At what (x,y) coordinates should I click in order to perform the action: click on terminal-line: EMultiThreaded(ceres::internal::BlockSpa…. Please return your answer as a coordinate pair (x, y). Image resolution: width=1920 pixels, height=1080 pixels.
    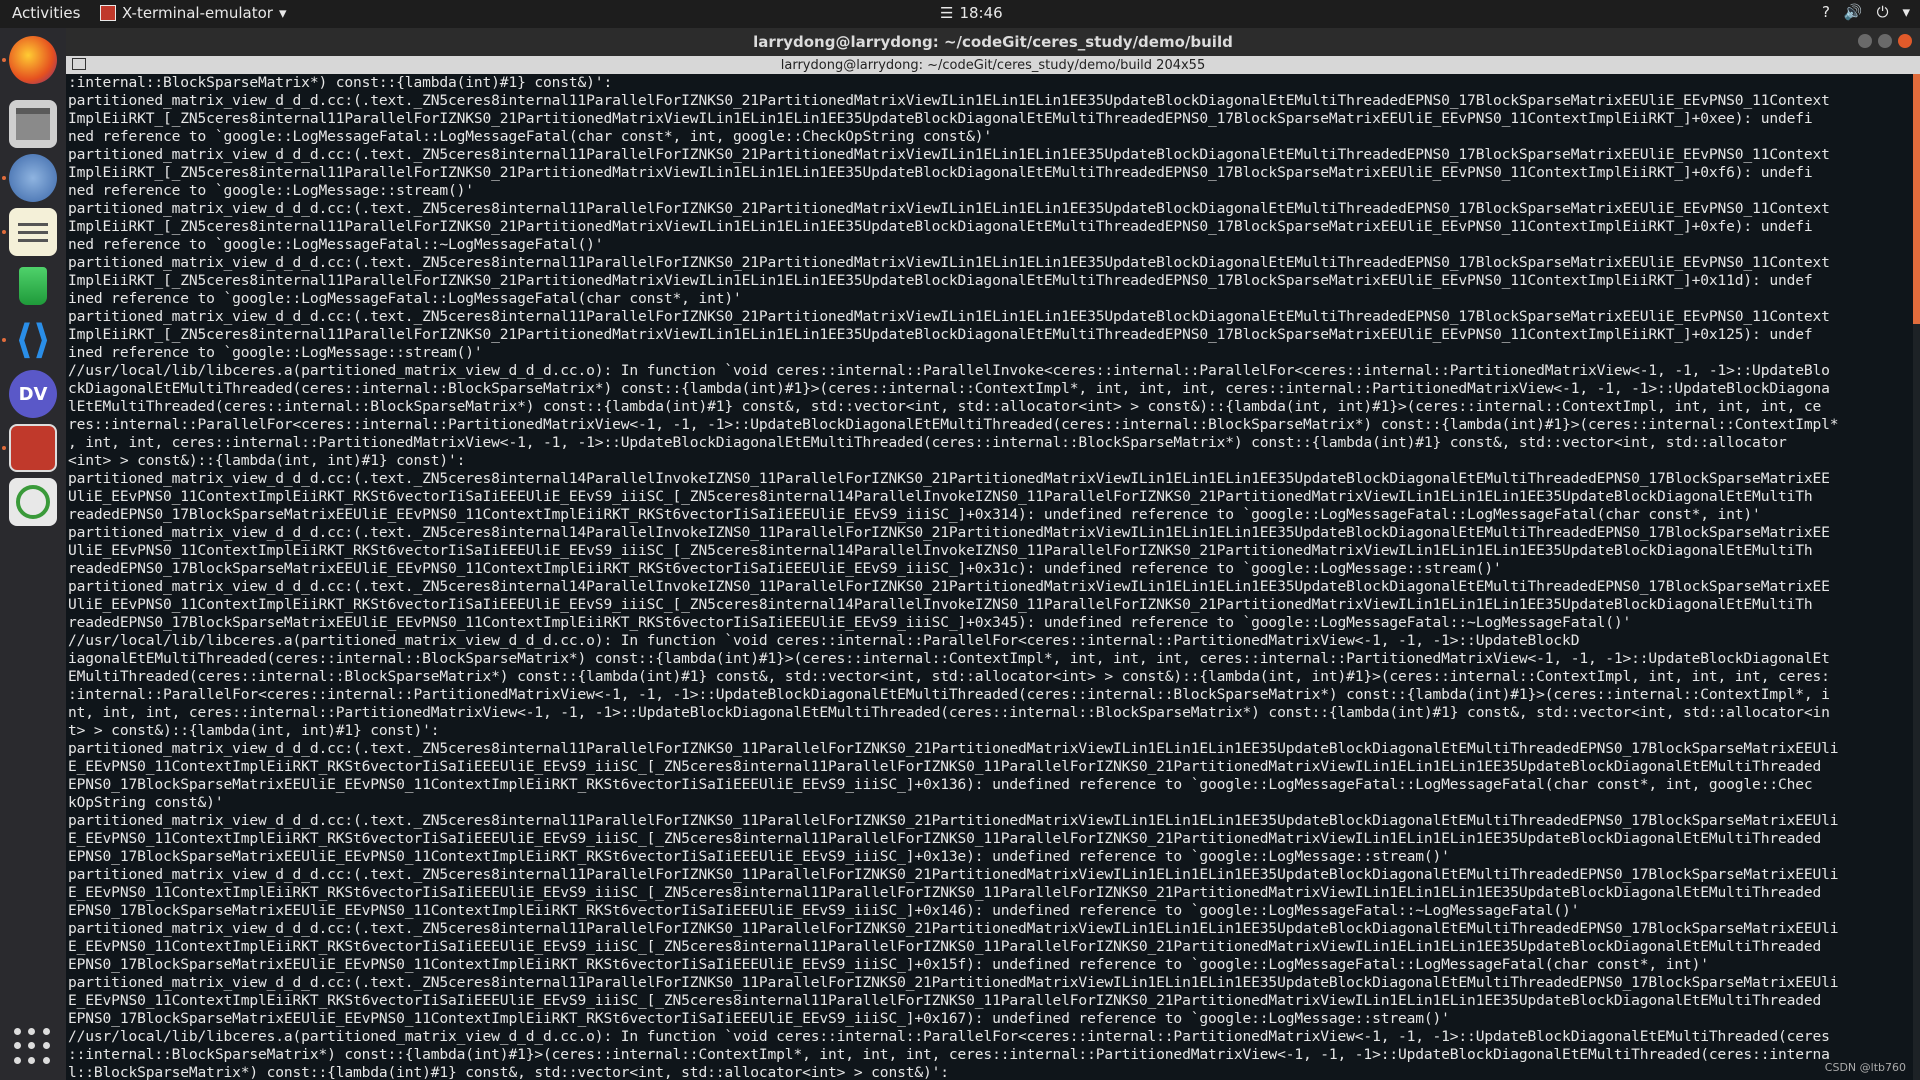
    Looking at the image, I should click on (949, 676).